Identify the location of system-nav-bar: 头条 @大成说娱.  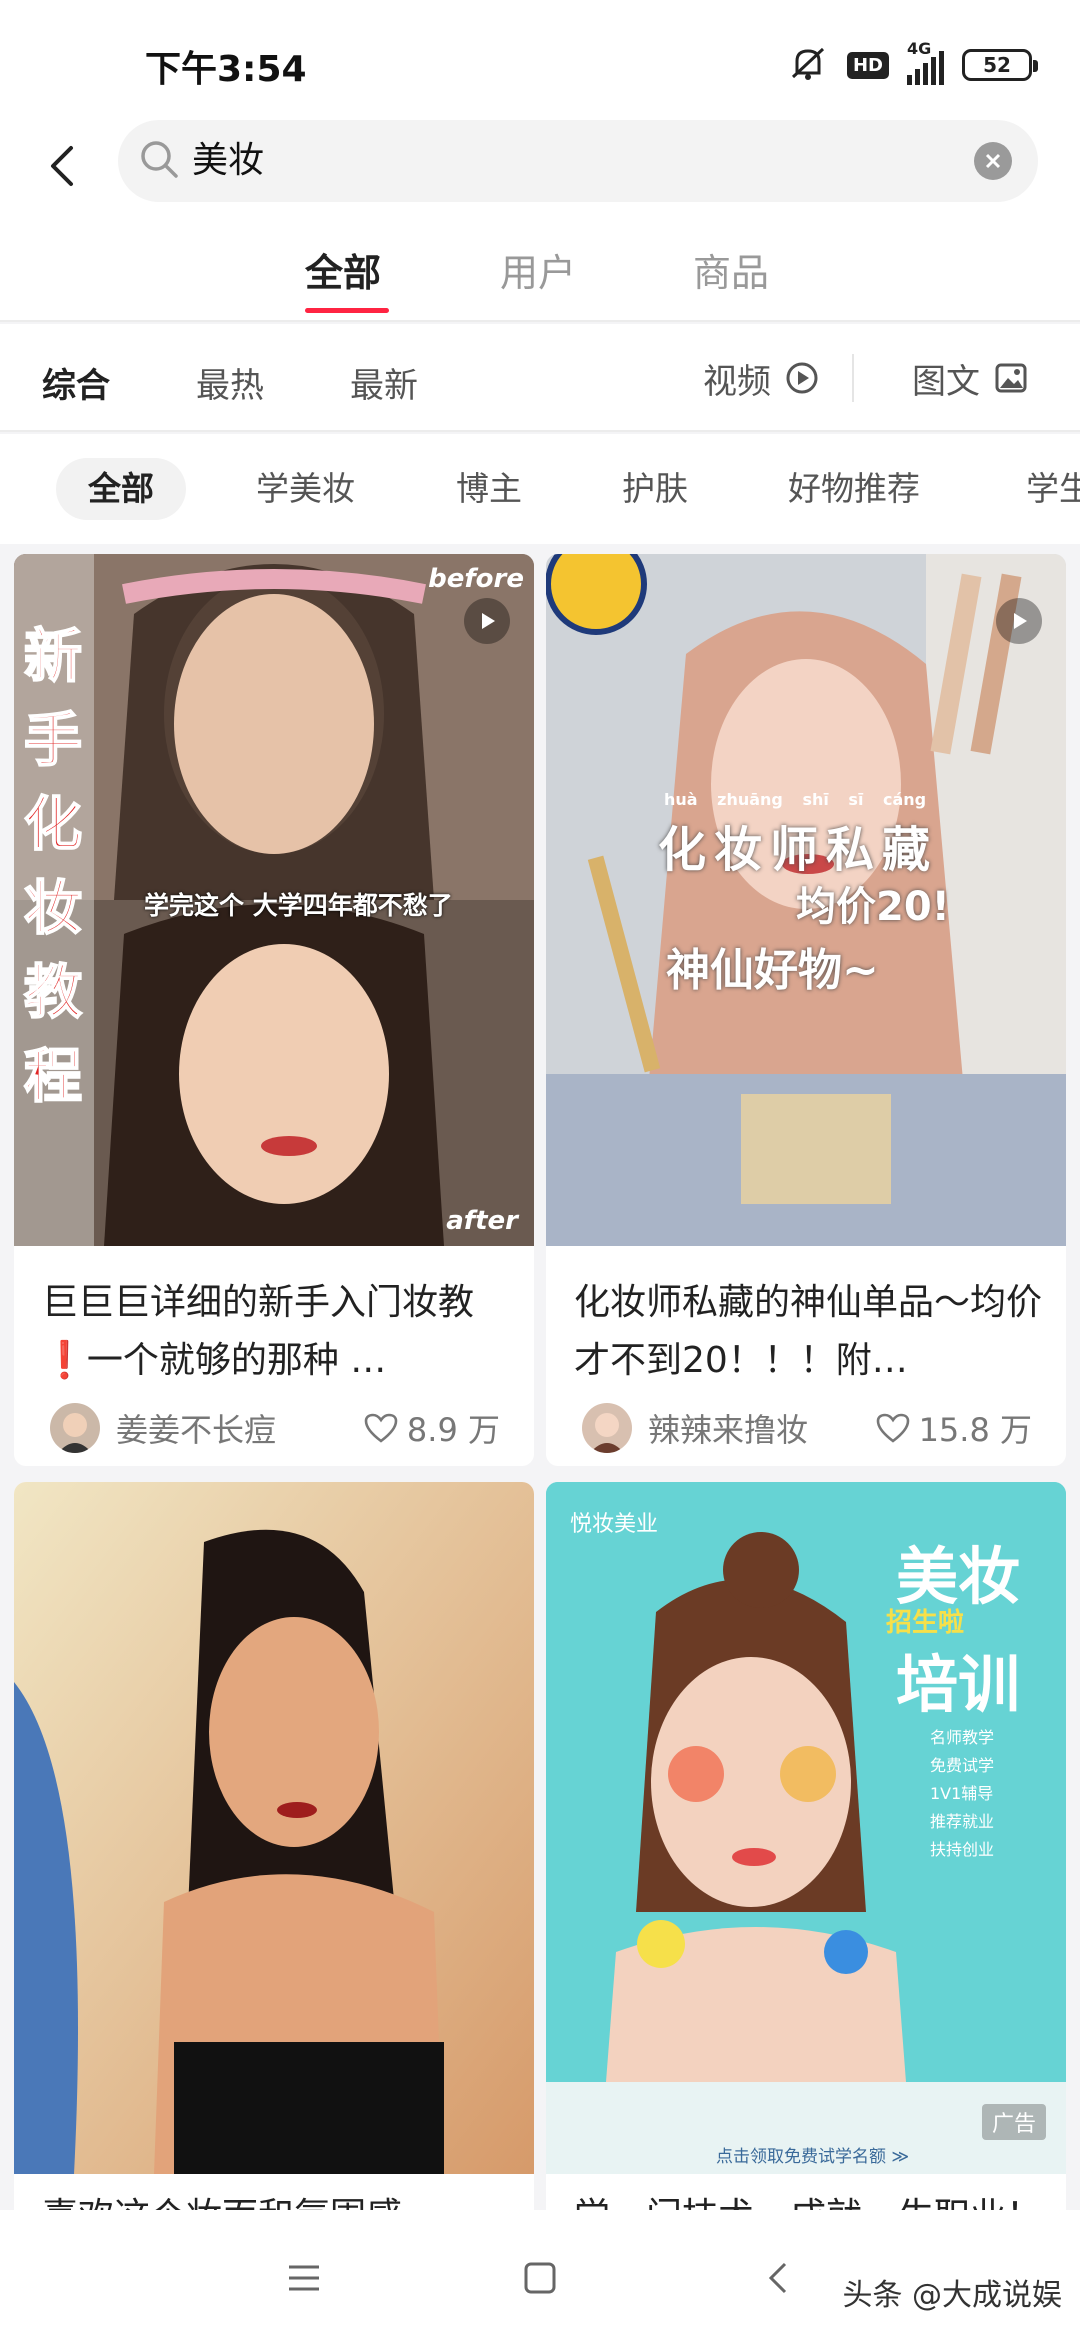
(540, 2275).